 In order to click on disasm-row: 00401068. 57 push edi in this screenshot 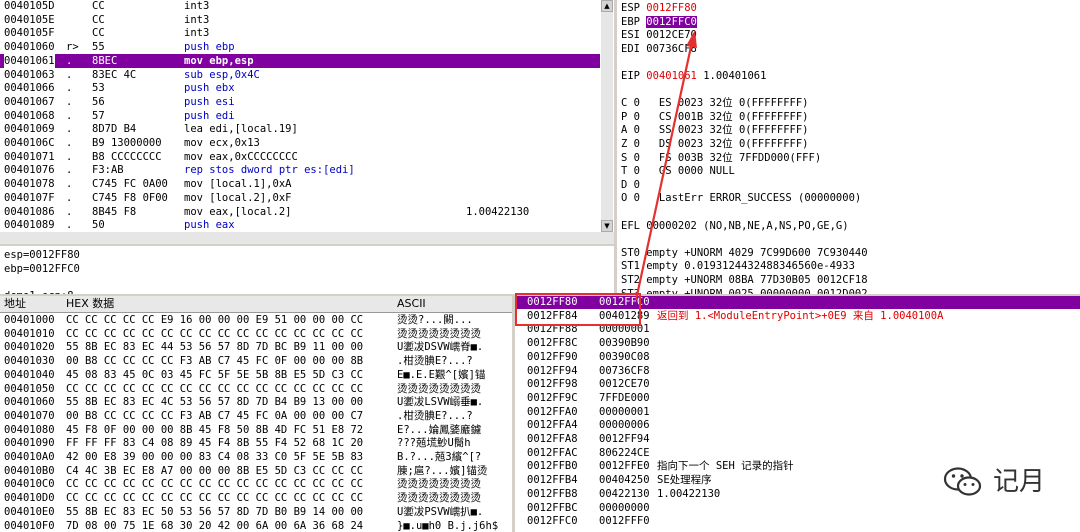, I will do `click(300, 116)`.